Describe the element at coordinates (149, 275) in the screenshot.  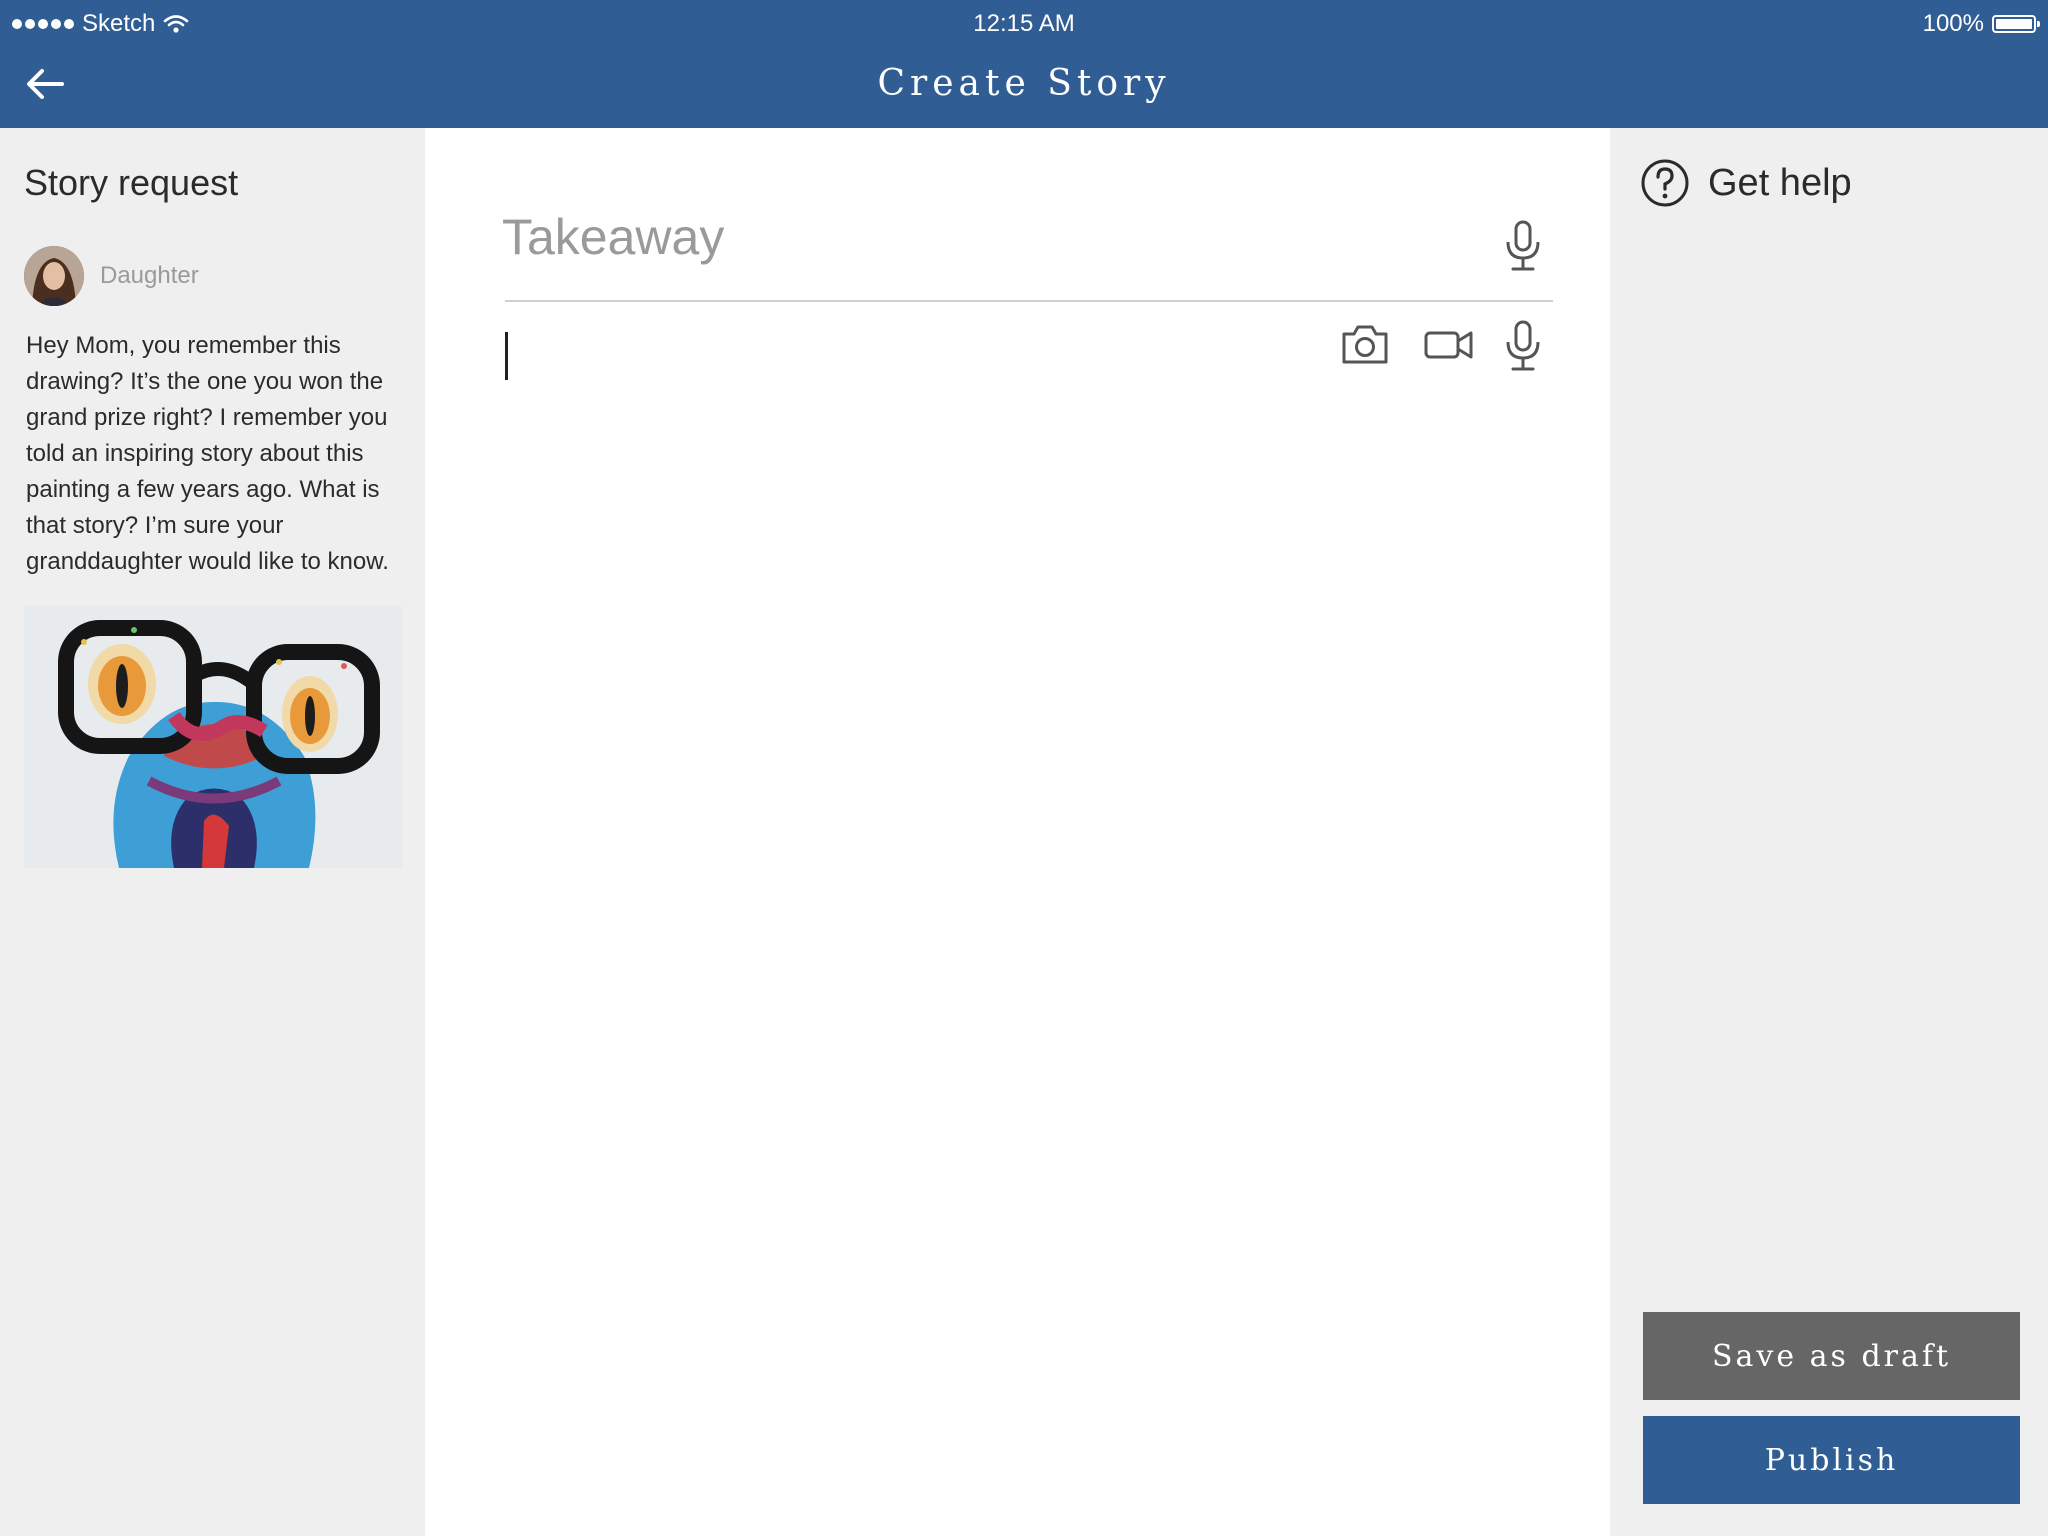
I see `requester-name: Daughter` at that location.